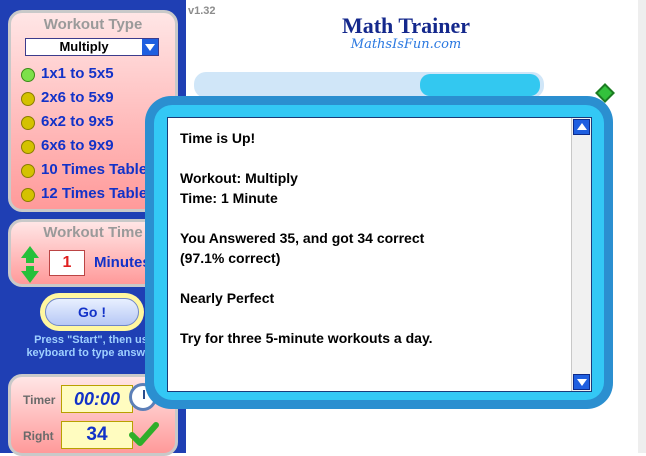 This screenshot has width=646, height=456. Describe the element at coordinates (77, 145) in the screenshot. I see `option-label: 6x6 to 9x9` at that location.